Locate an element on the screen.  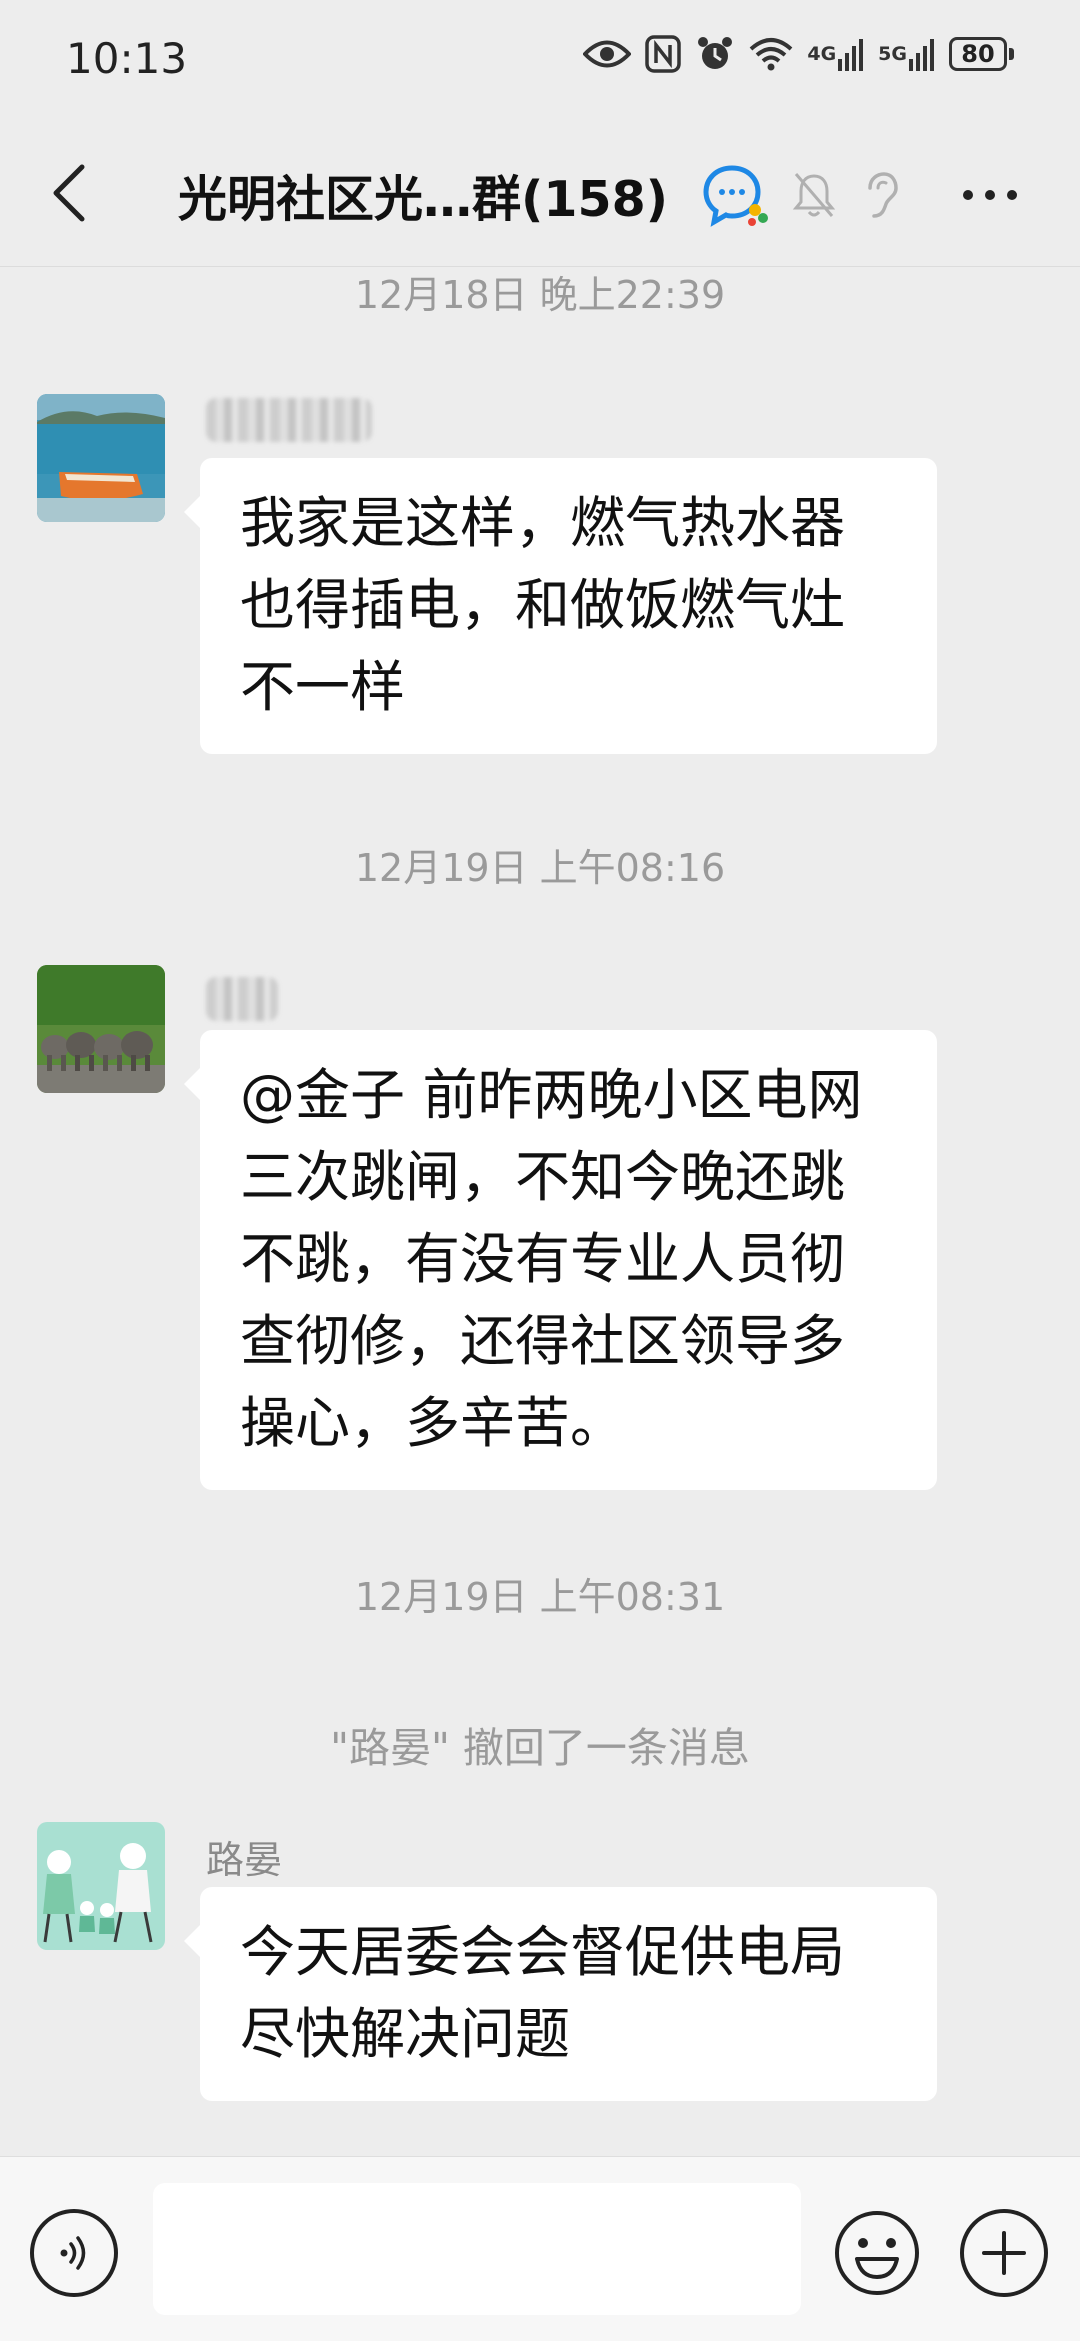
message-bubble: 我家是这样，燃气热水器也得插电，和做饭燃气灶不一样 is located at coordinates (560, 606).